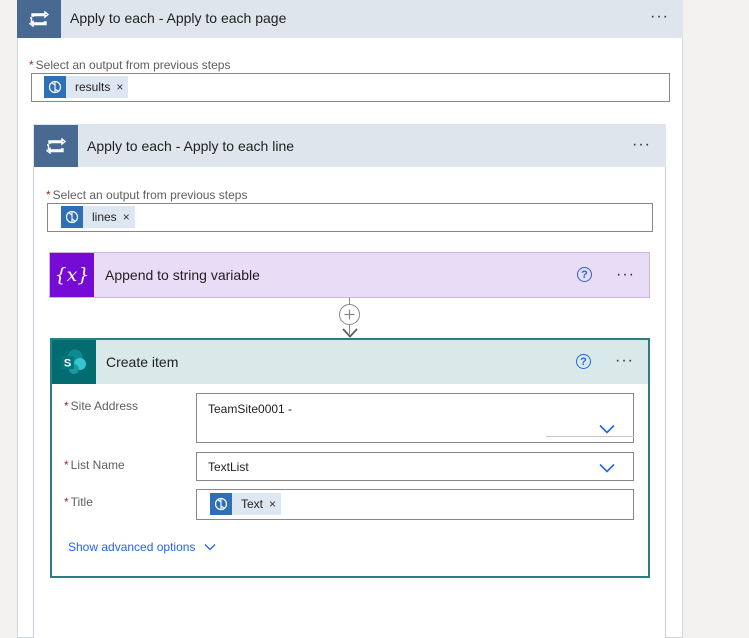  What do you see at coordinates (228, 467) in the screenshot?
I see `list-name-value: TextList` at bounding box center [228, 467].